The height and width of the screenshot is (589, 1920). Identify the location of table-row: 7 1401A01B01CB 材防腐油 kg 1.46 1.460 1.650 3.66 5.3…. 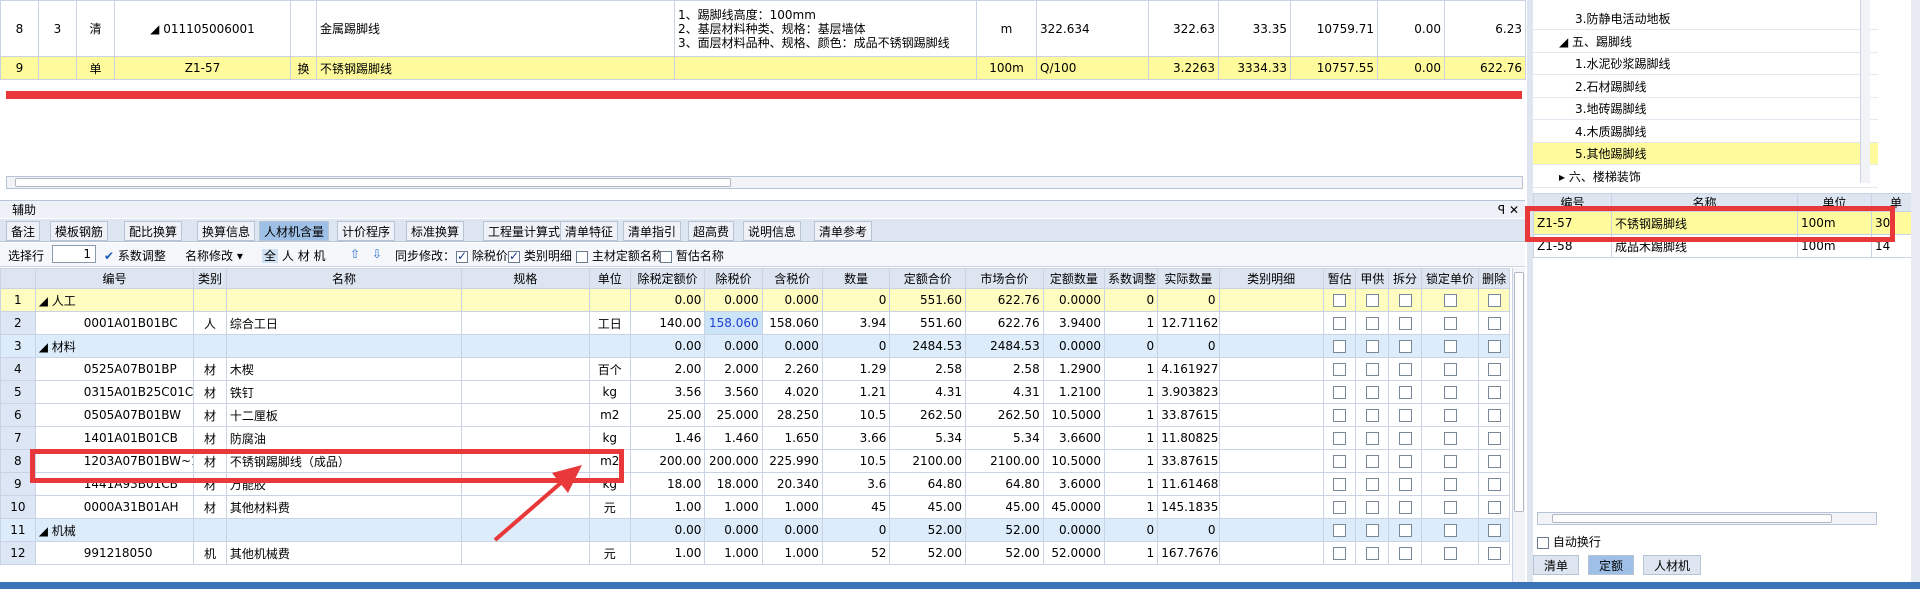
(755, 438).